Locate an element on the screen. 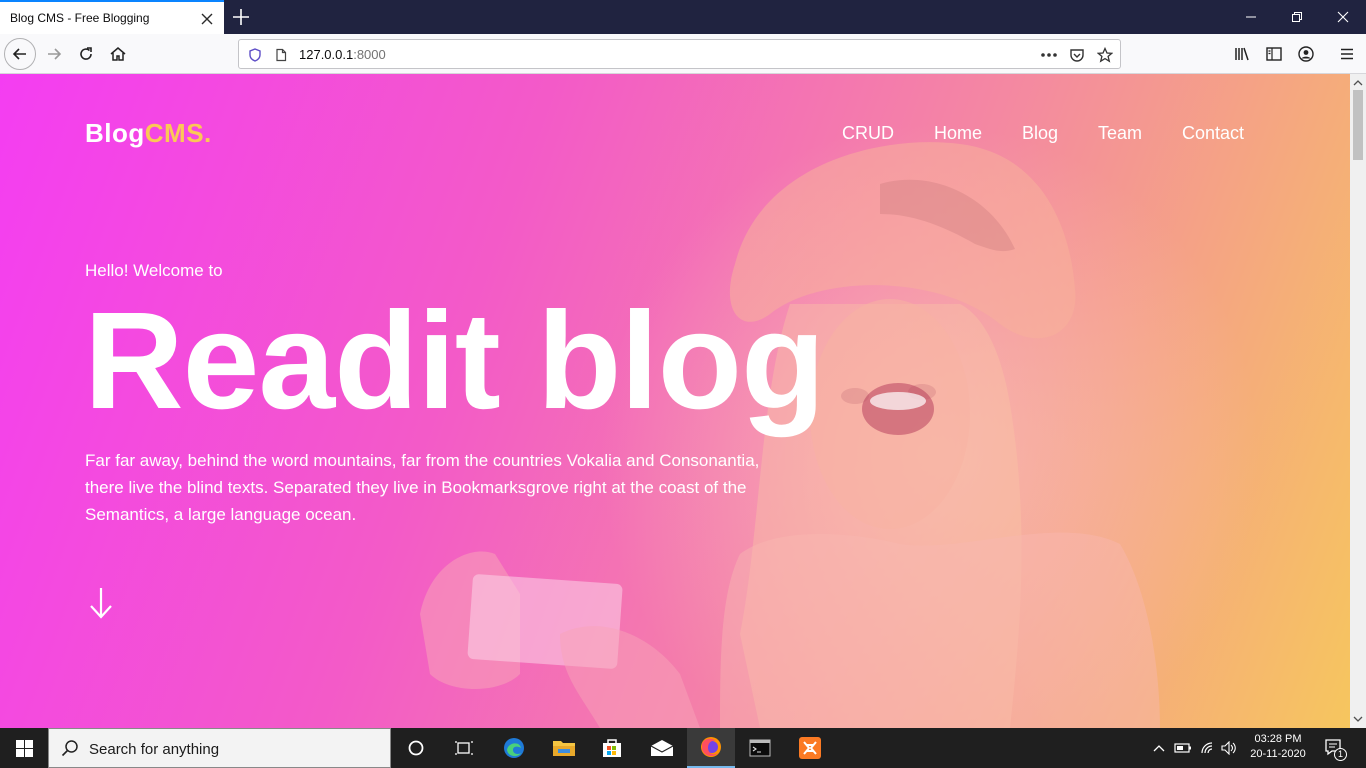 The width and height of the screenshot is (1366, 768). new-tab-icon is located at coordinates (241, 17).